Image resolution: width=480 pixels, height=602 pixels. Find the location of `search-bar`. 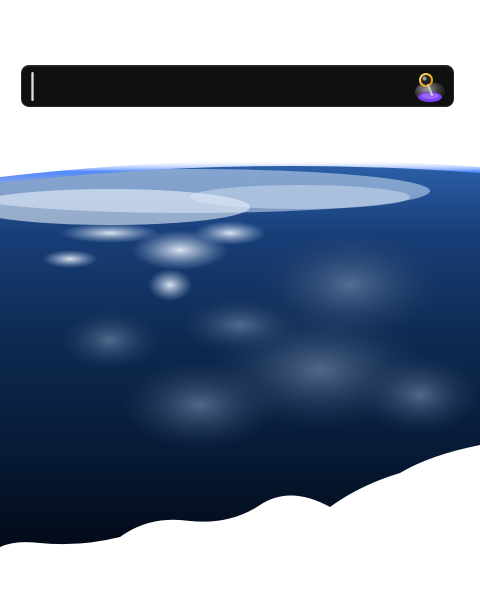

search-bar is located at coordinates (237, 86).